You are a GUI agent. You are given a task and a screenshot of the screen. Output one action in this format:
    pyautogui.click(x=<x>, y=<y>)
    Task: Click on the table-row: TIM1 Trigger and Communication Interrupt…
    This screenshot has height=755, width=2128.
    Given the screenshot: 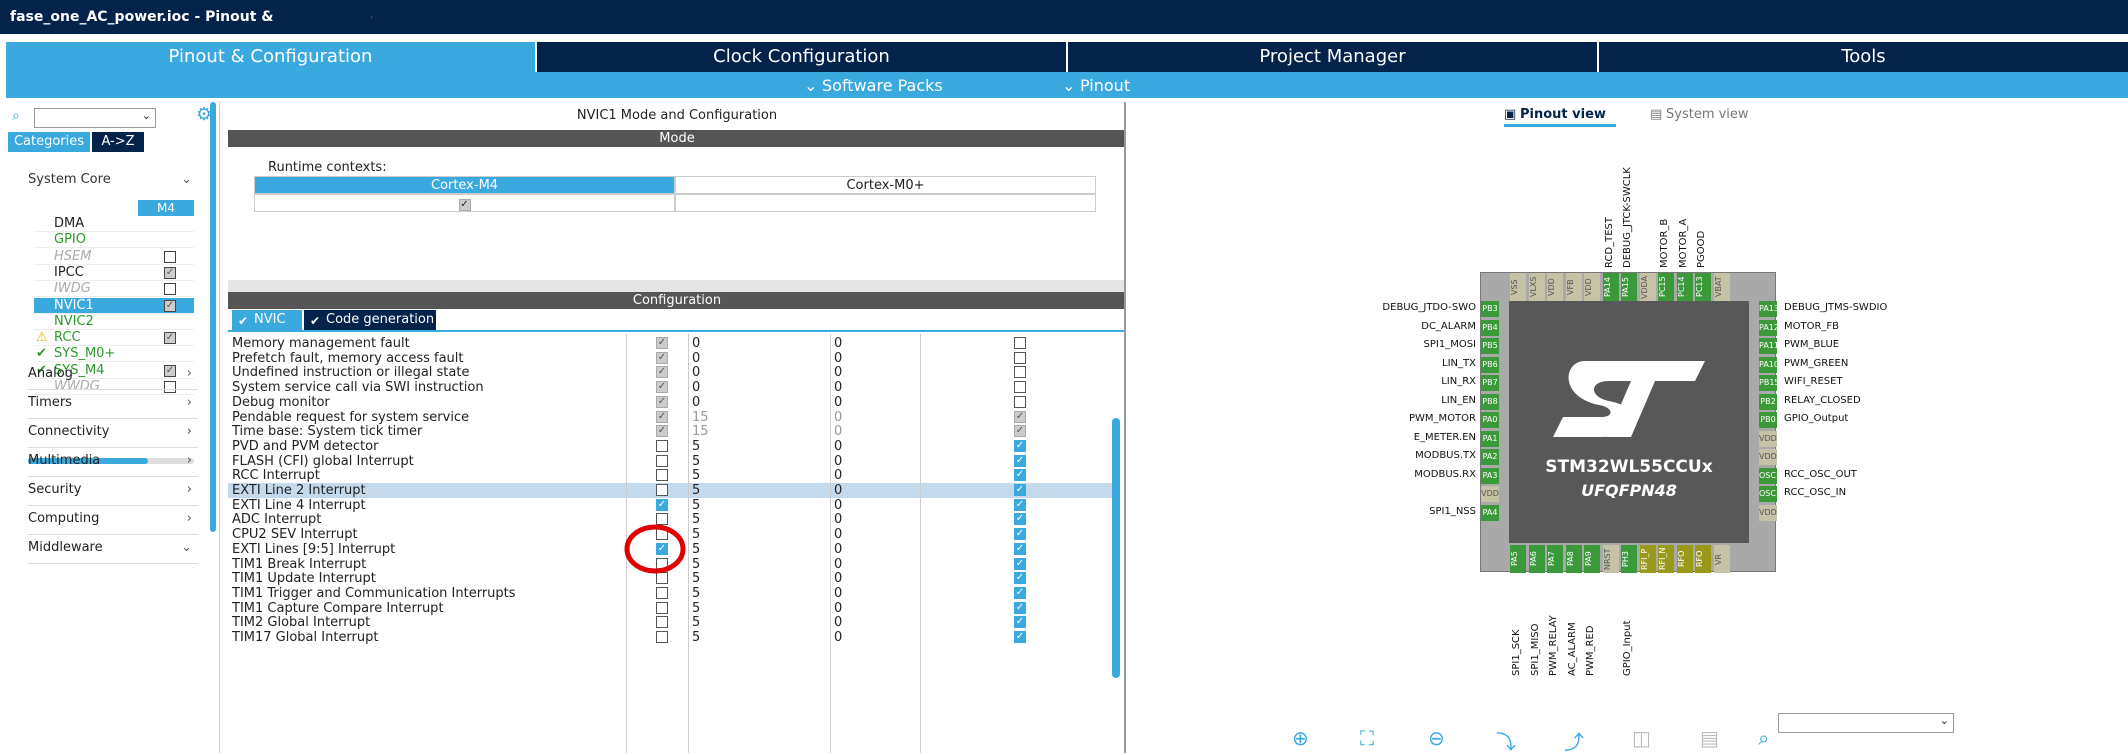 What is the action you would take?
    pyautogui.click(x=670, y=593)
    